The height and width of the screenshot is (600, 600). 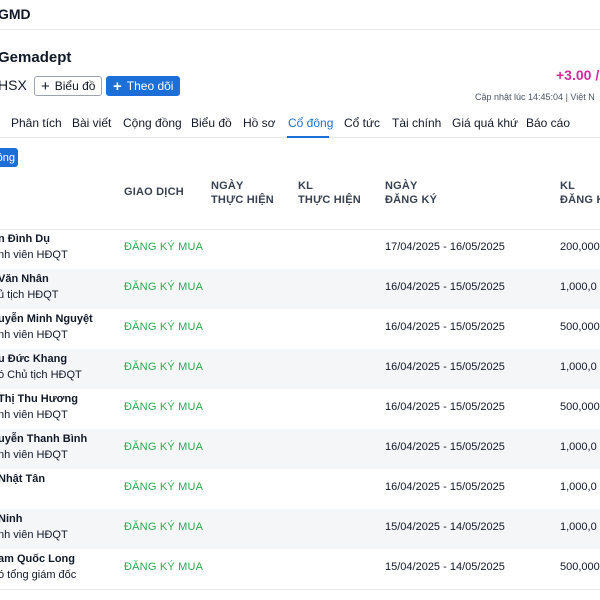 I want to click on tab-gia-qua-khu: Giá quá khứ, so click(x=485, y=123).